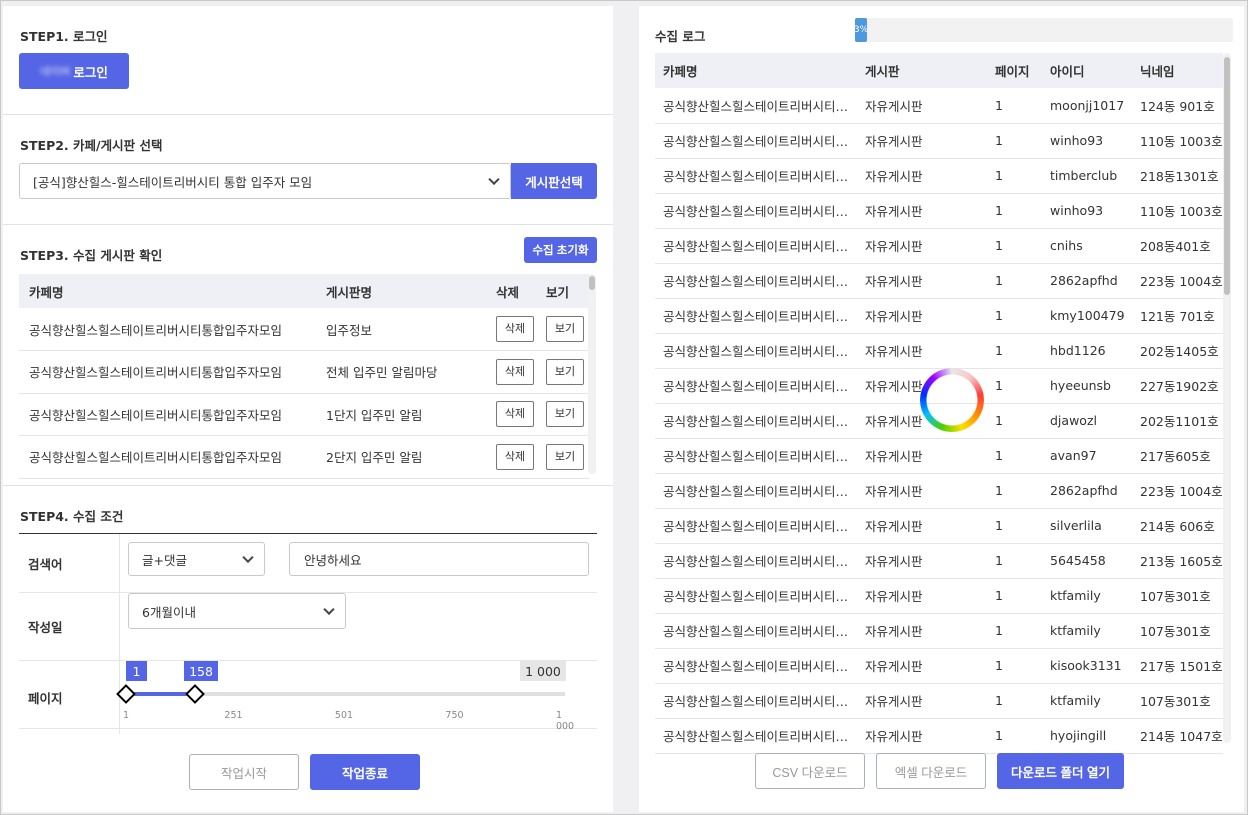 The width and height of the screenshot is (1248, 815). I want to click on step1-title: STEP1. 로그인, so click(64, 36).